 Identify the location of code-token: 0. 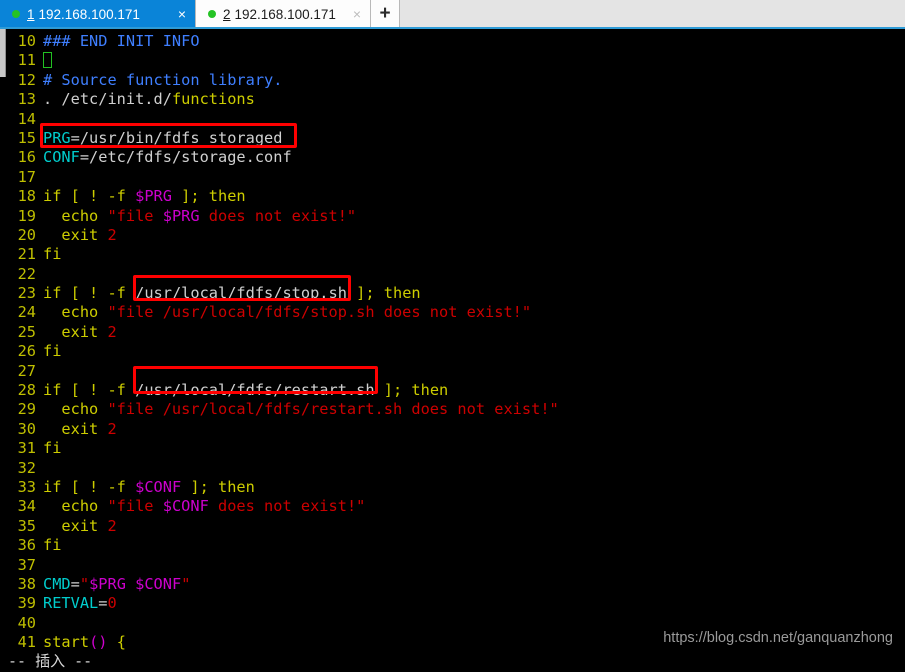
(112, 603).